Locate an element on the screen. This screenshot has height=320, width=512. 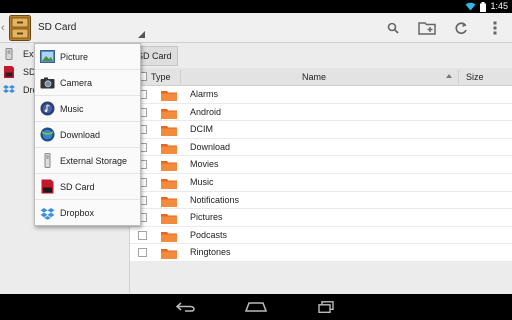
system-navigation-bar is located at coordinates (256, 307).